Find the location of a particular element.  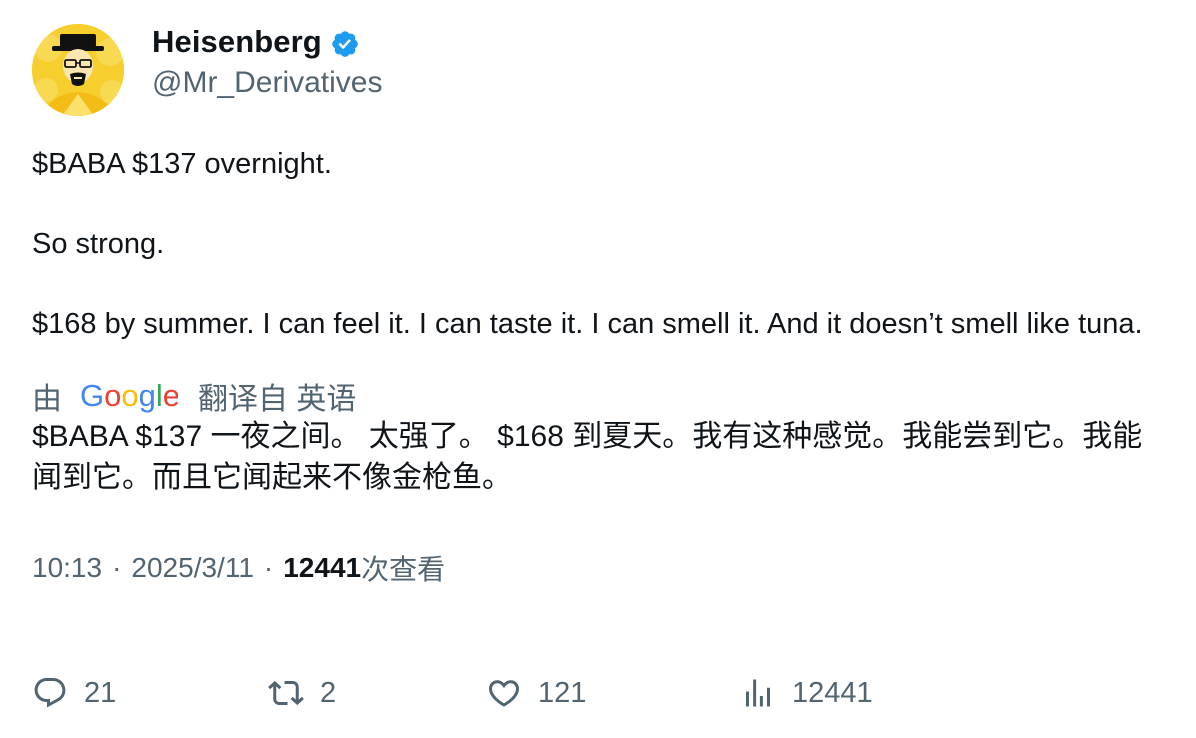

heart-icon is located at coordinates (504, 693).